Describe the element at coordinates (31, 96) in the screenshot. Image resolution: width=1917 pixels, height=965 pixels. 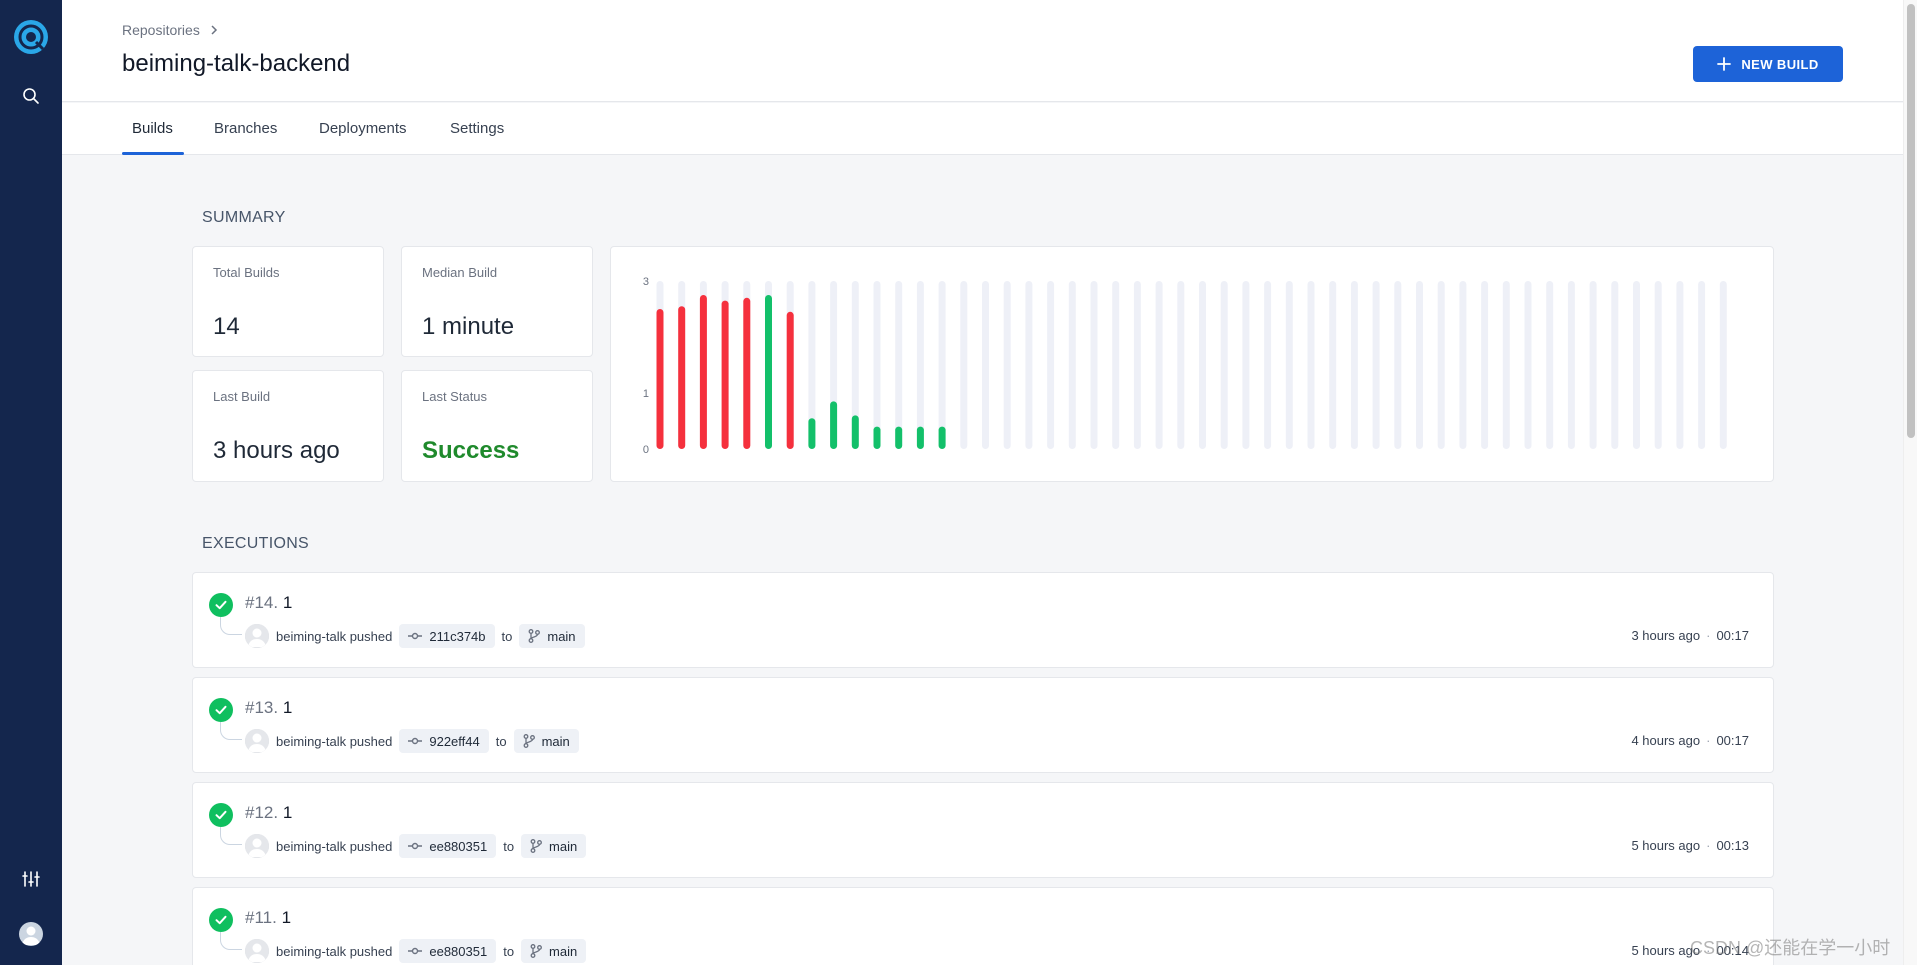
I see `search-icon` at that location.